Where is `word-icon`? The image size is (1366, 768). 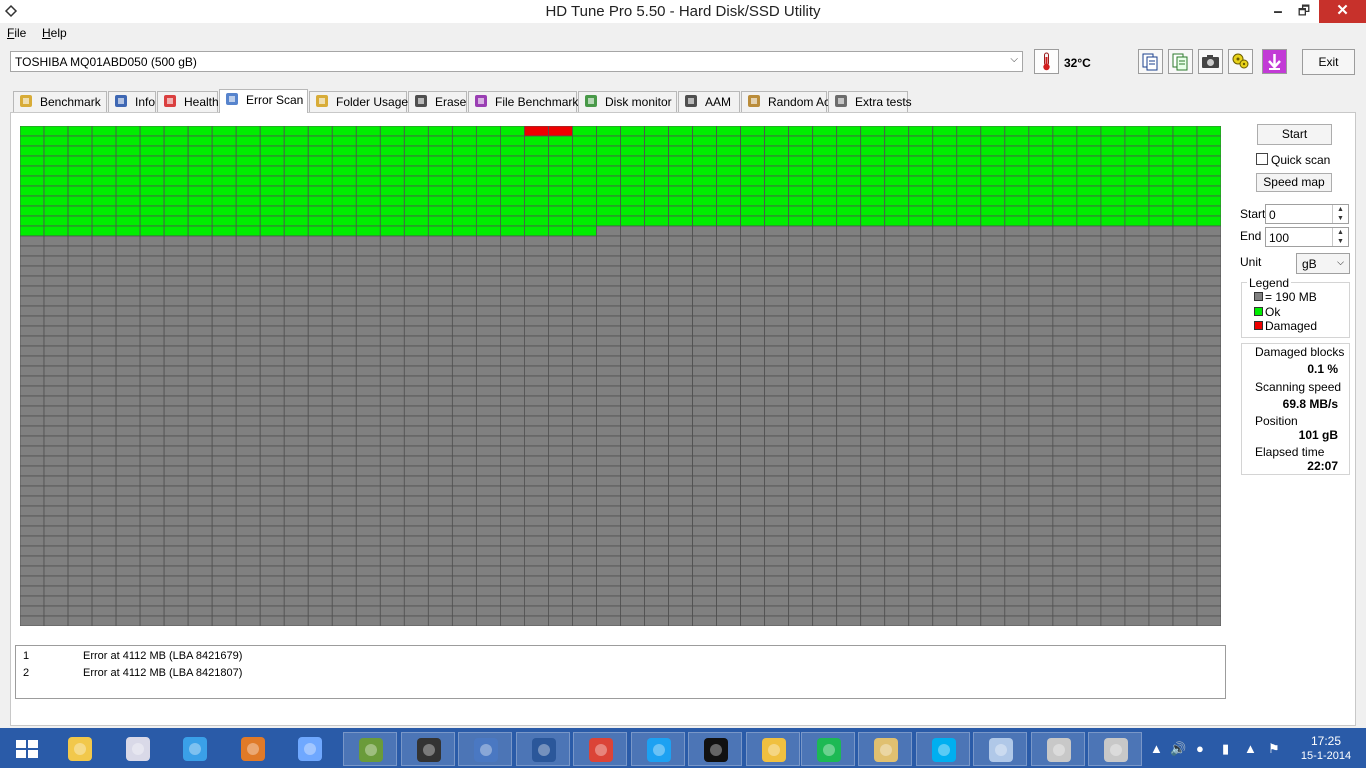
word-icon is located at coordinates (543, 749).